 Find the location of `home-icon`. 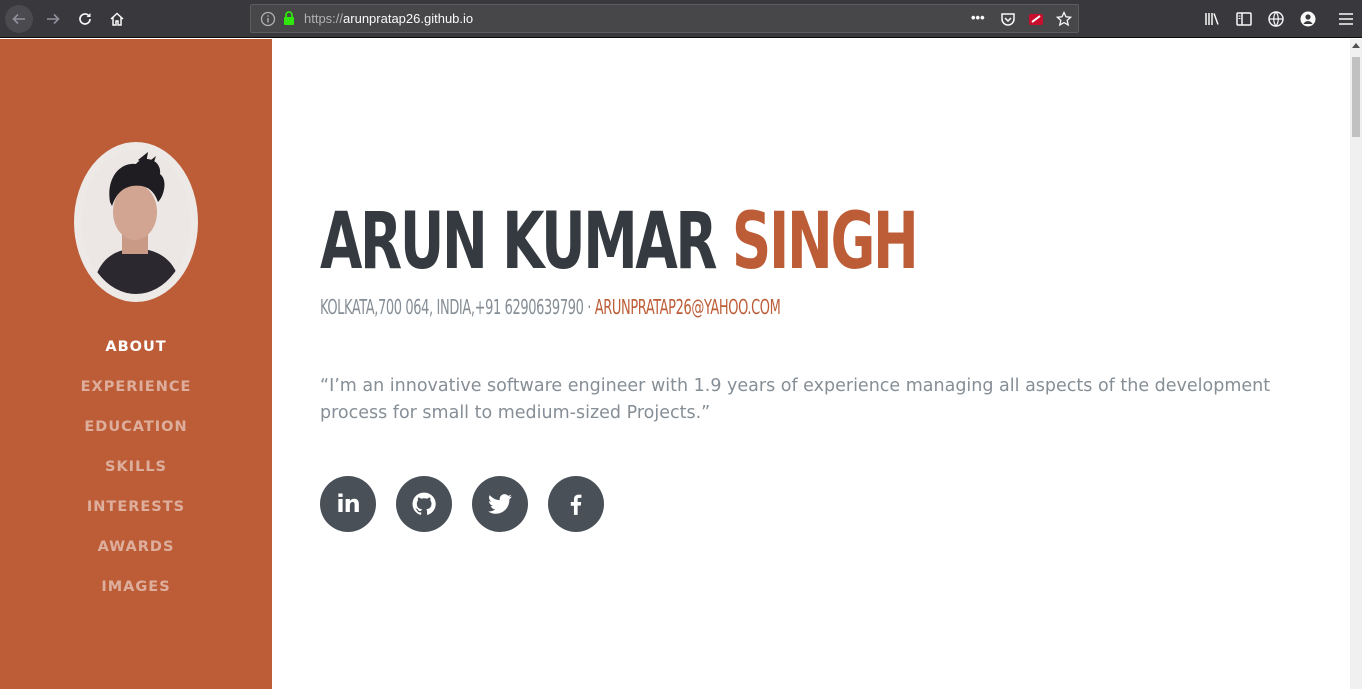

home-icon is located at coordinates (117, 19).